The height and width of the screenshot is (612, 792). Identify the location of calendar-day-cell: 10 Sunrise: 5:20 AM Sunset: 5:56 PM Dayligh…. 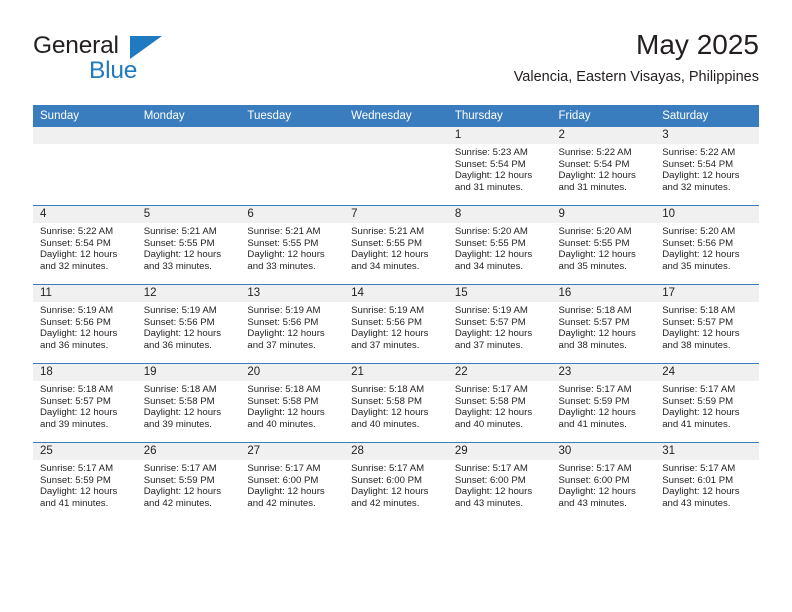
(707, 245).